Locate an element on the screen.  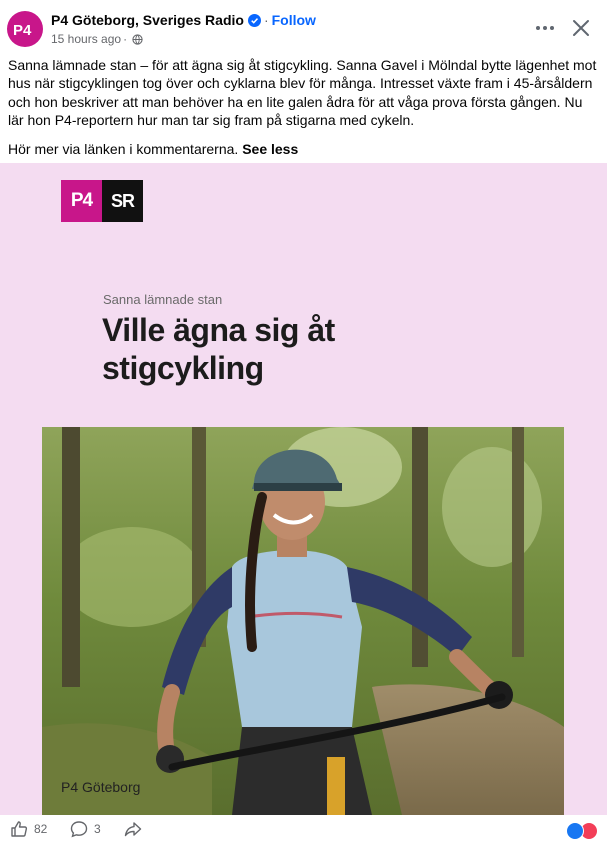
like-count: 82 is located at coordinates (41, 829).